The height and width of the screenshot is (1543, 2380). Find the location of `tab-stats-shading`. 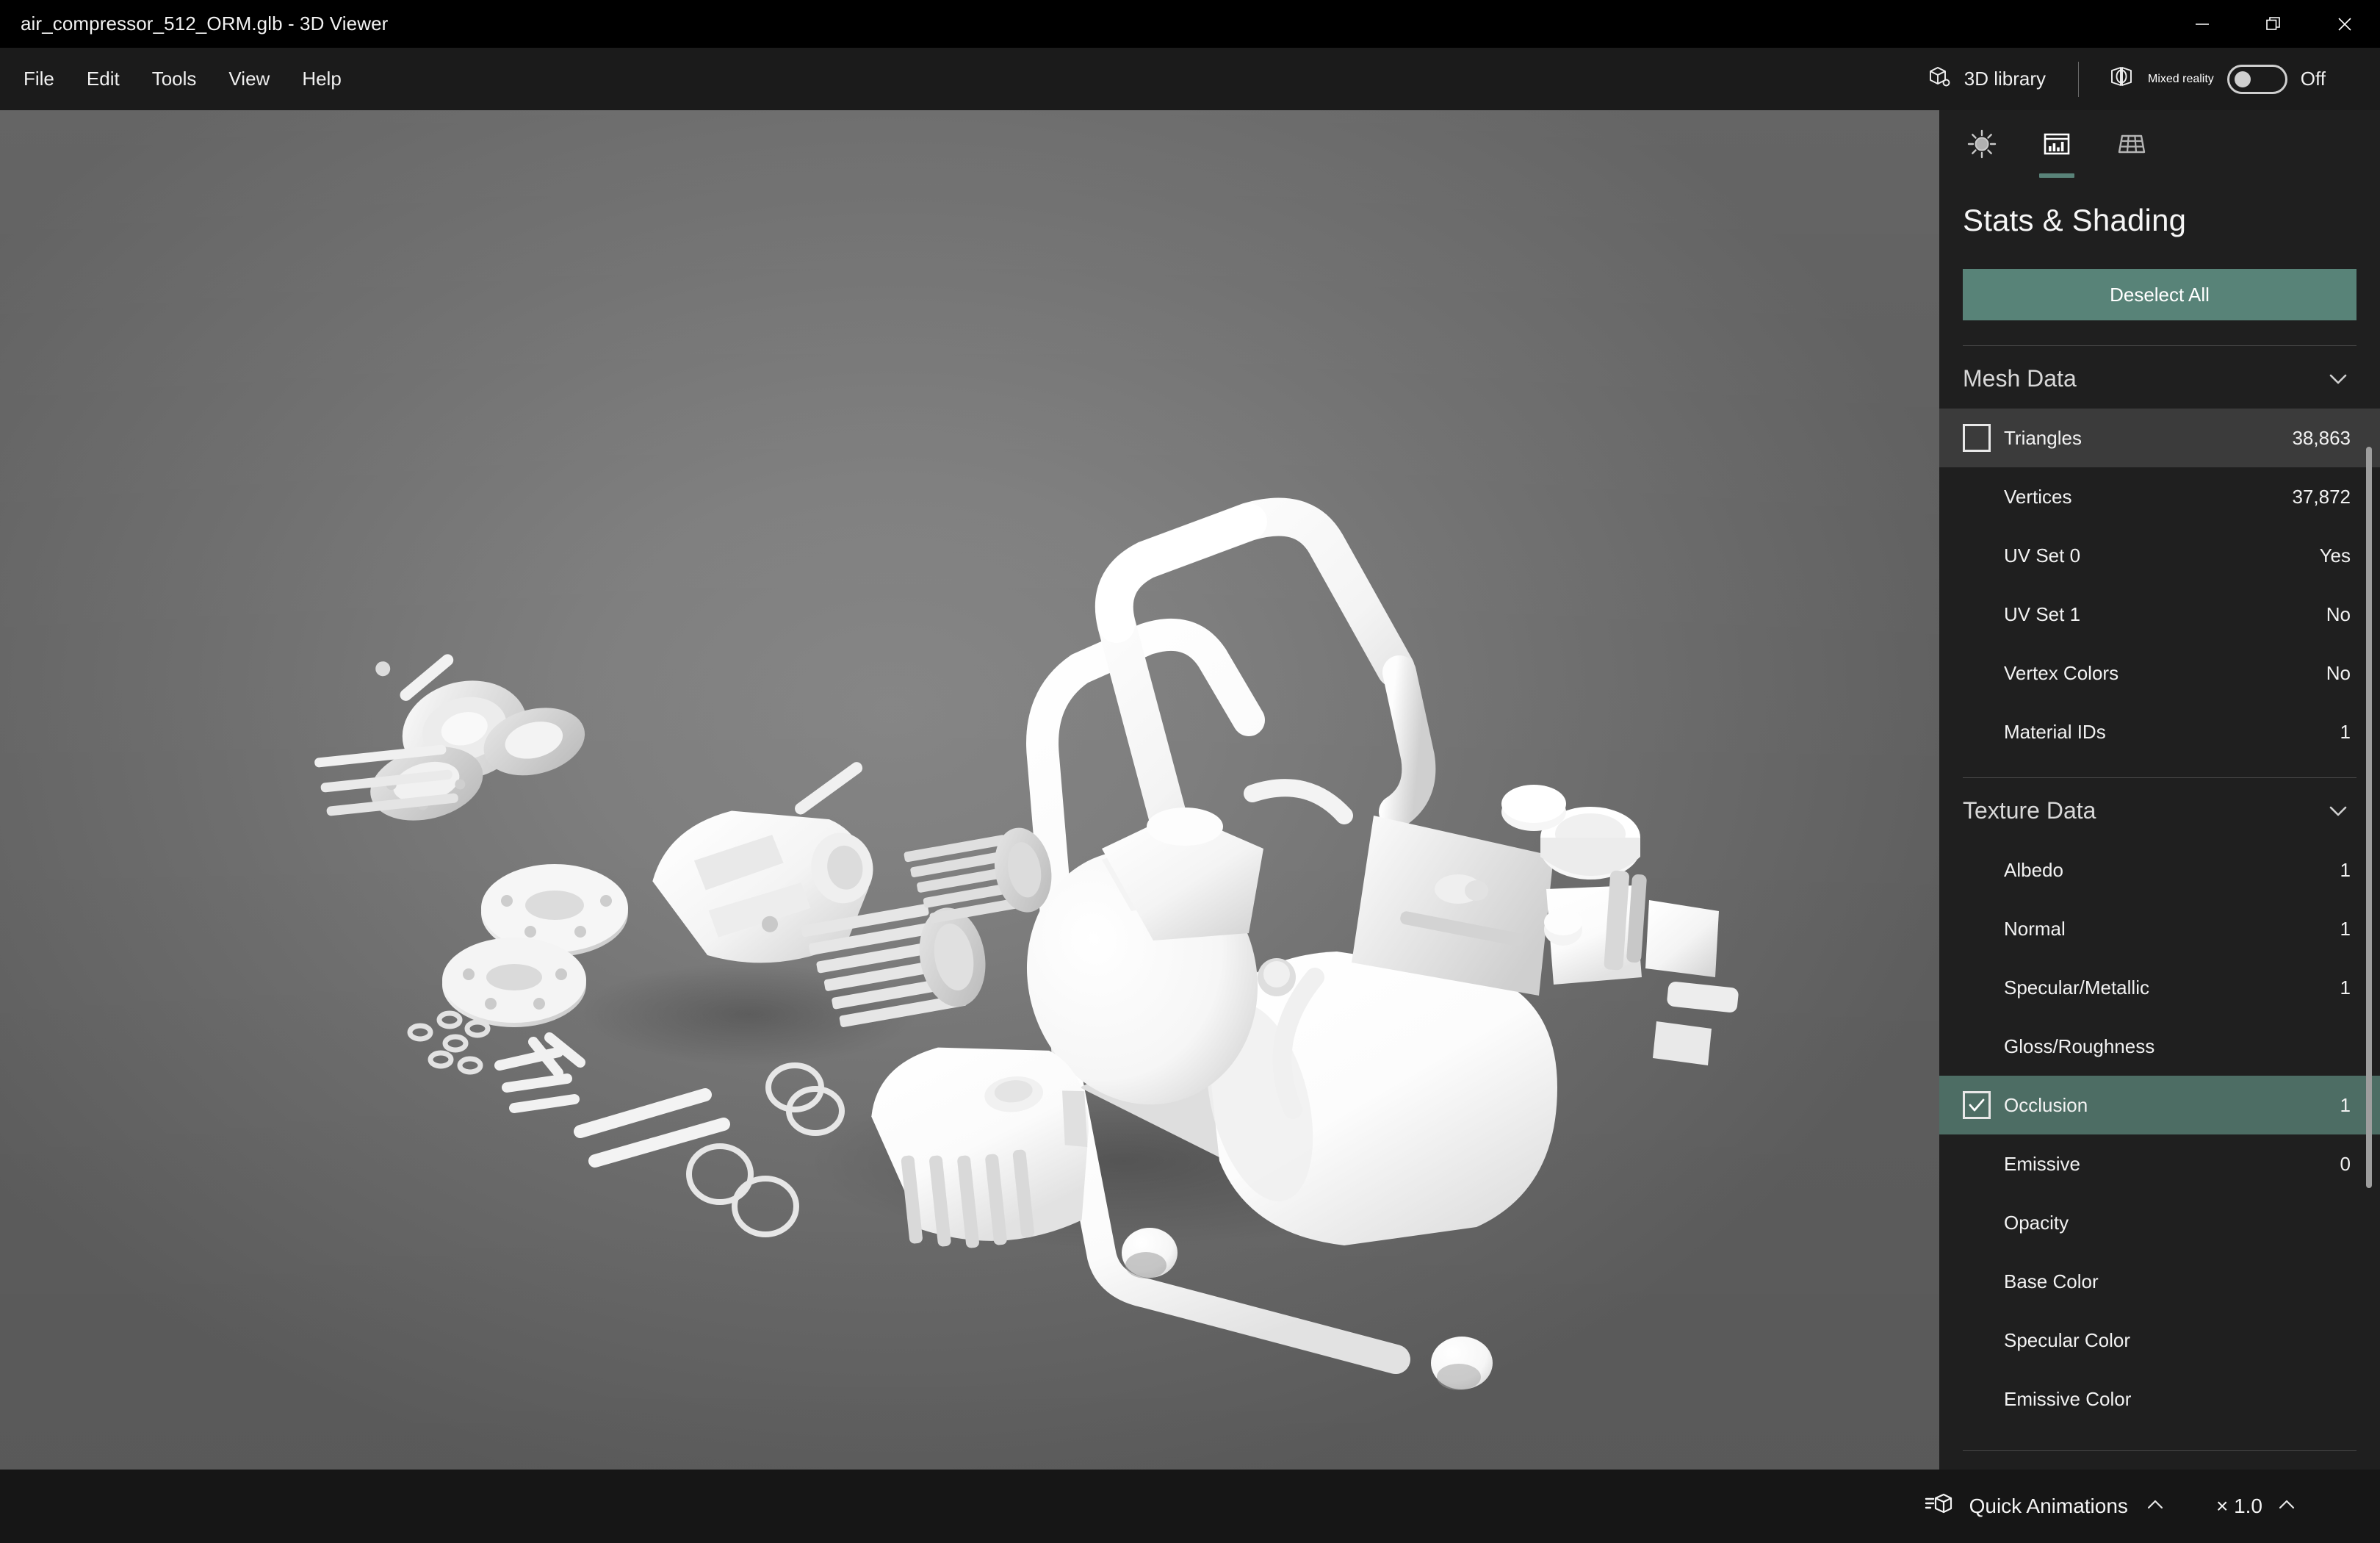

tab-stats-shading is located at coordinates (2056, 153).